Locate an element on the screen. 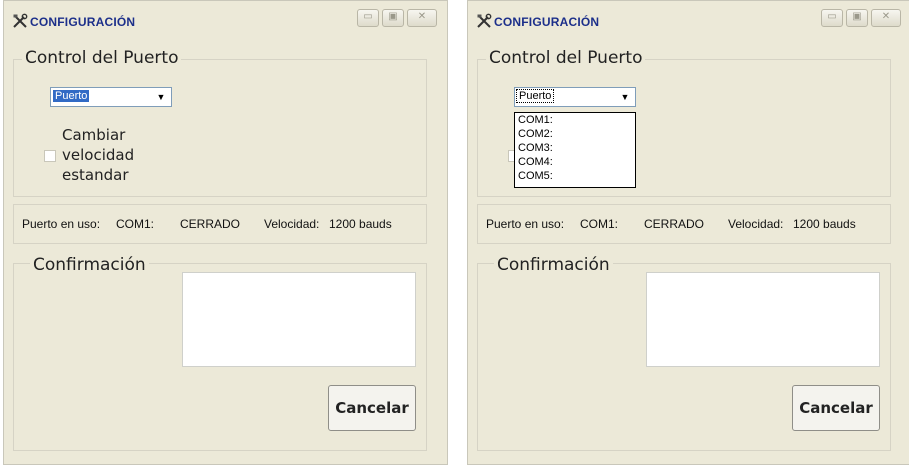 The width and height of the screenshot is (909, 465). checkbox-label-line1: Cambiar is located at coordinates (94, 135).